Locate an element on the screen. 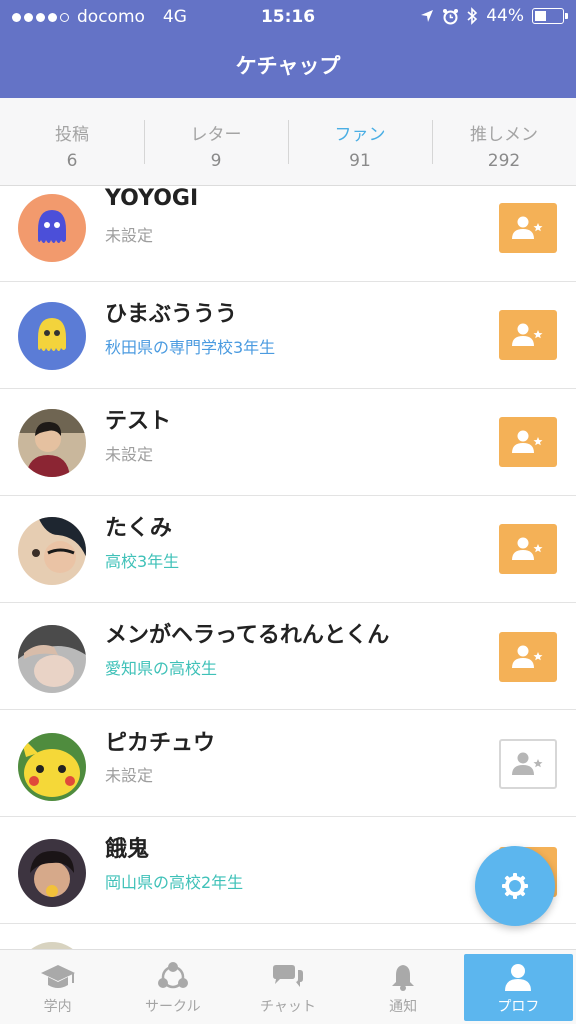  pikachu-avatar is located at coordinates (52, 767).